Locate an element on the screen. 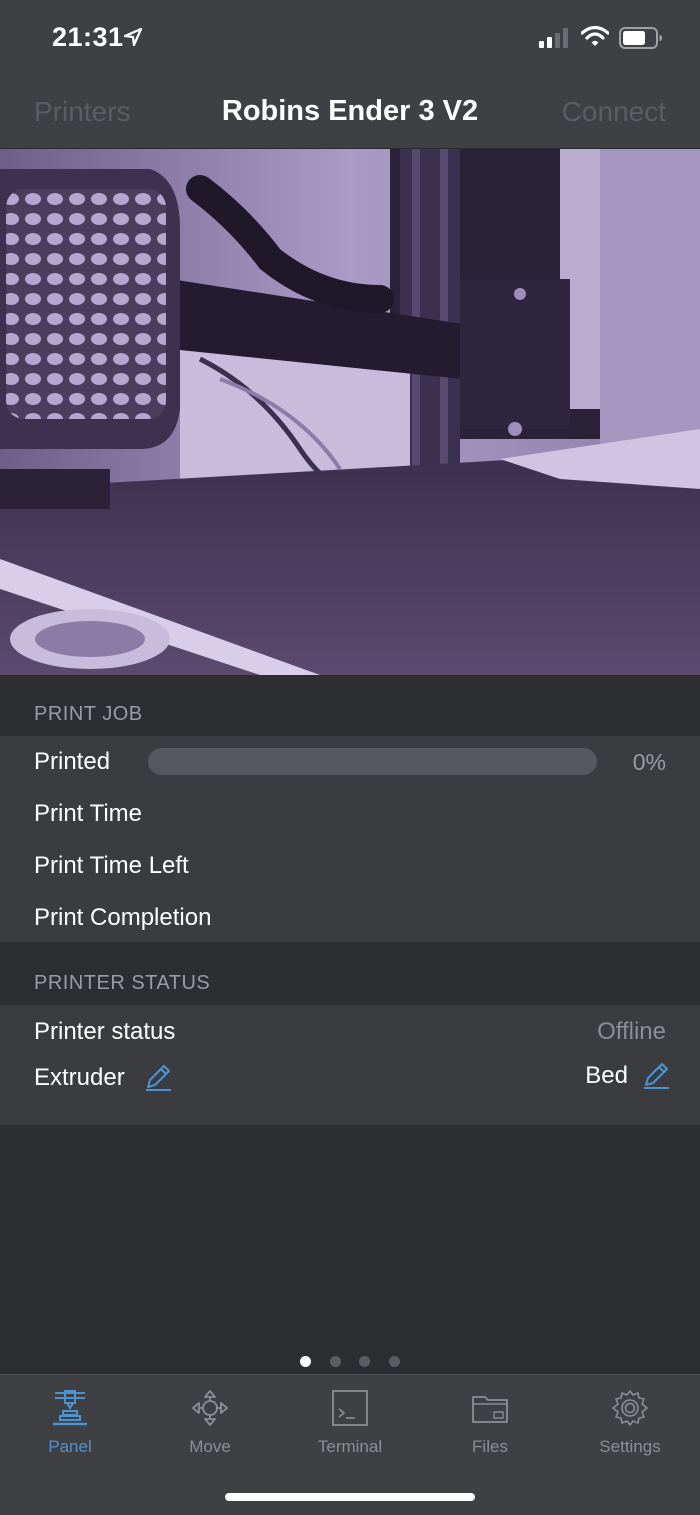 This screenshot has width=700, height=1515. tab-panel-label: Panel is located at coordinates (70, 1446).